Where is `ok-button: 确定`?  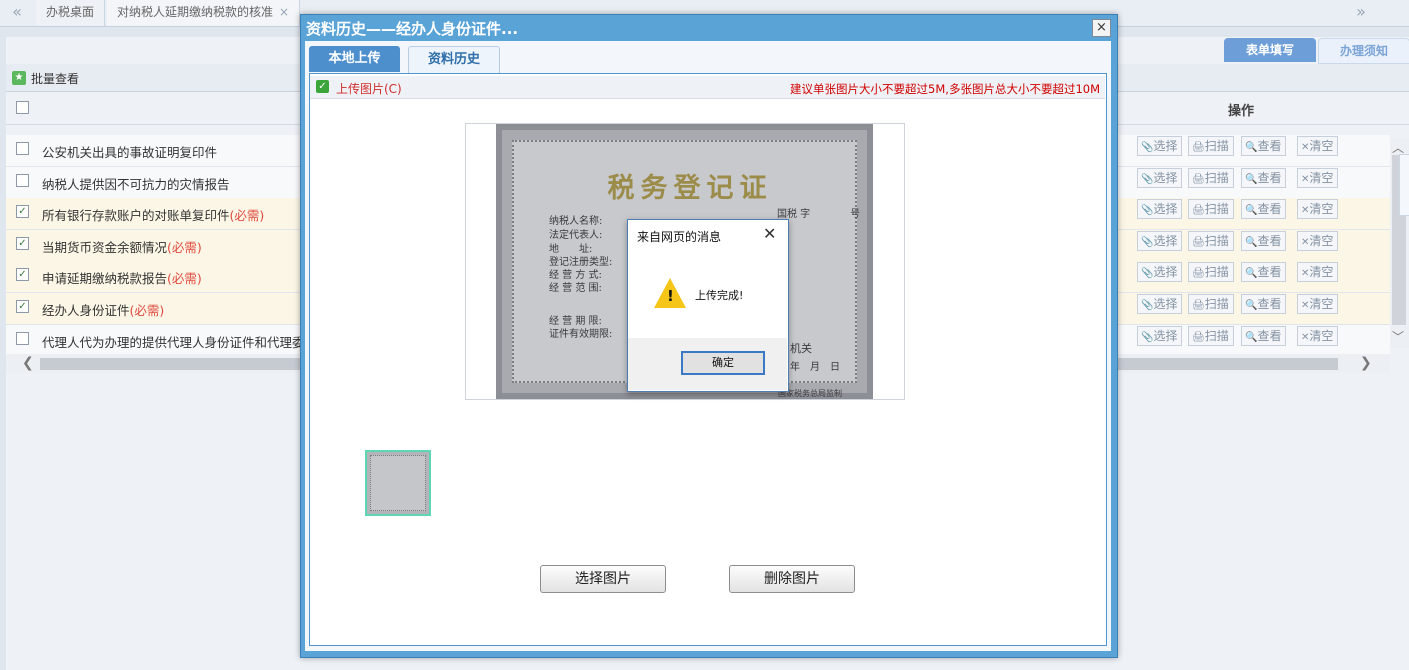 ok-button: 确定 is located at coordinates (723, 363).